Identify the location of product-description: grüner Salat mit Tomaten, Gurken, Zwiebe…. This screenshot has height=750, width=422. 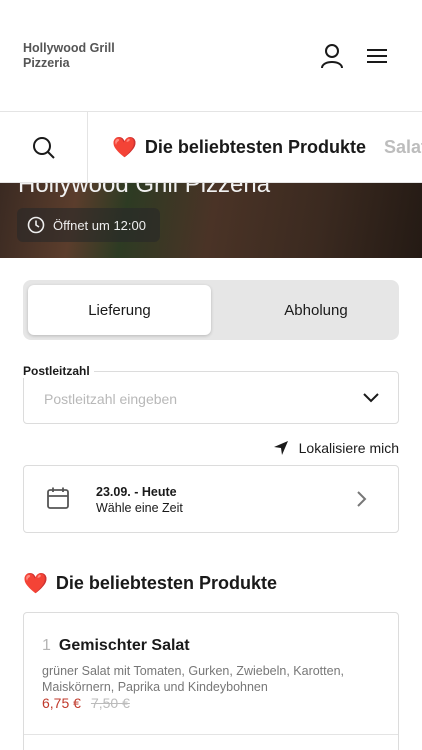
(193, 679).